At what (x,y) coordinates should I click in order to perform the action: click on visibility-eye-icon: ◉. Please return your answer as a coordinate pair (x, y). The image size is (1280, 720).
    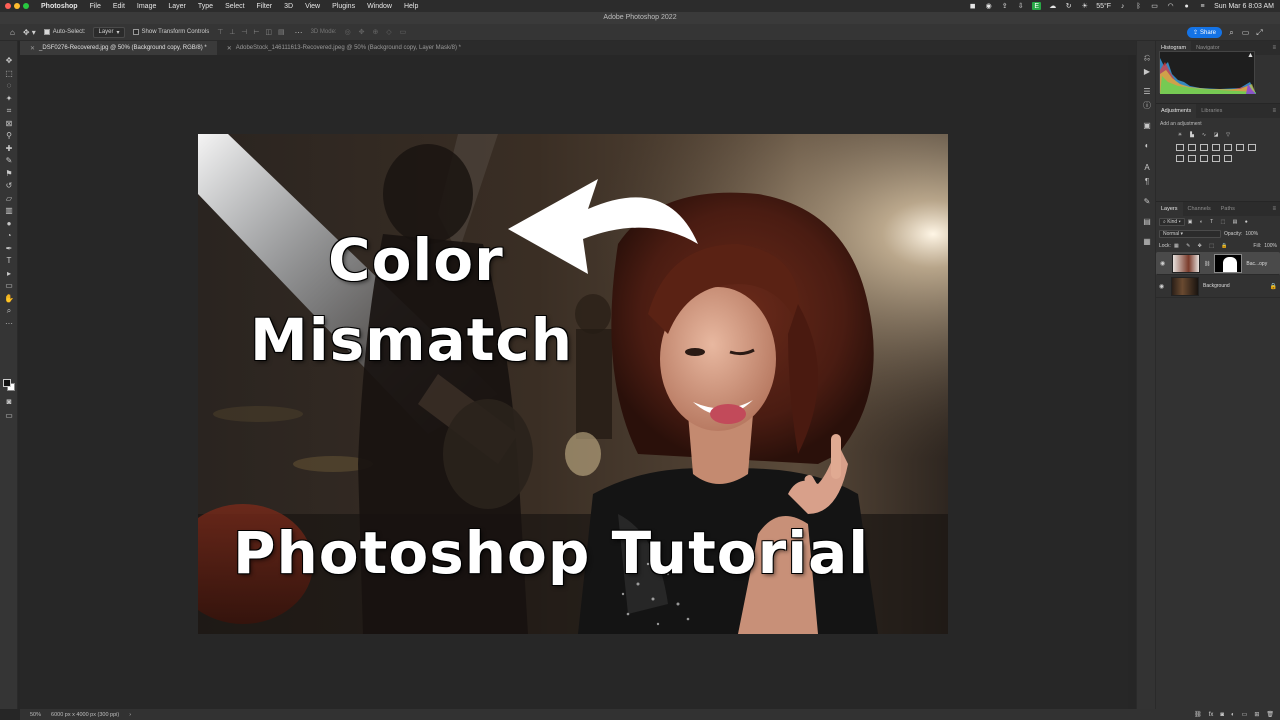
    Looking at the image, I should click on (1163, 286).